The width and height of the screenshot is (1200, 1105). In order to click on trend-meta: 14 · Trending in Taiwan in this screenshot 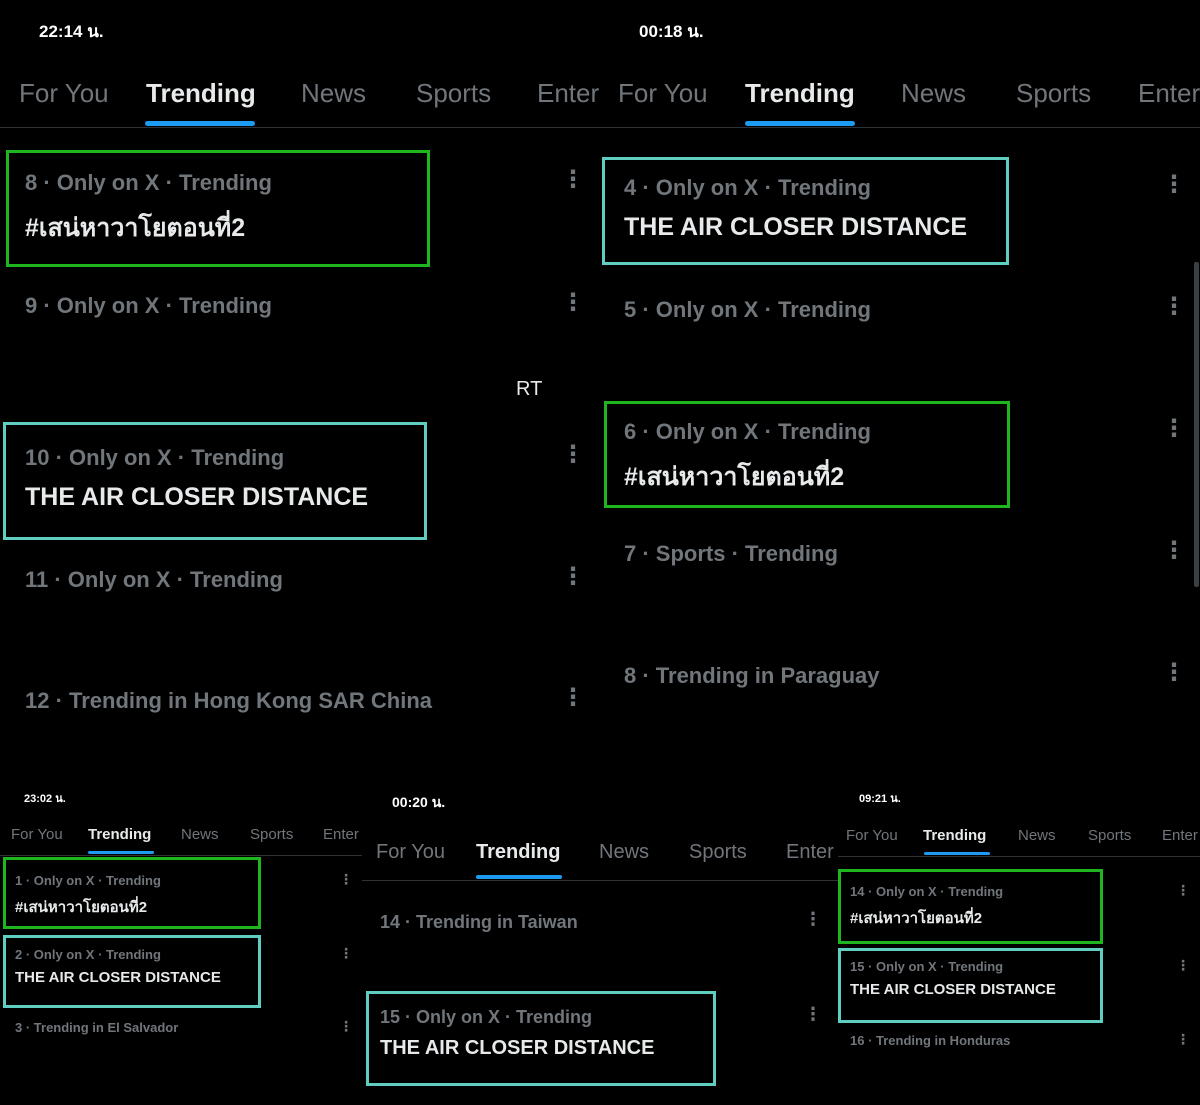, I will do `click(479, 922)`.